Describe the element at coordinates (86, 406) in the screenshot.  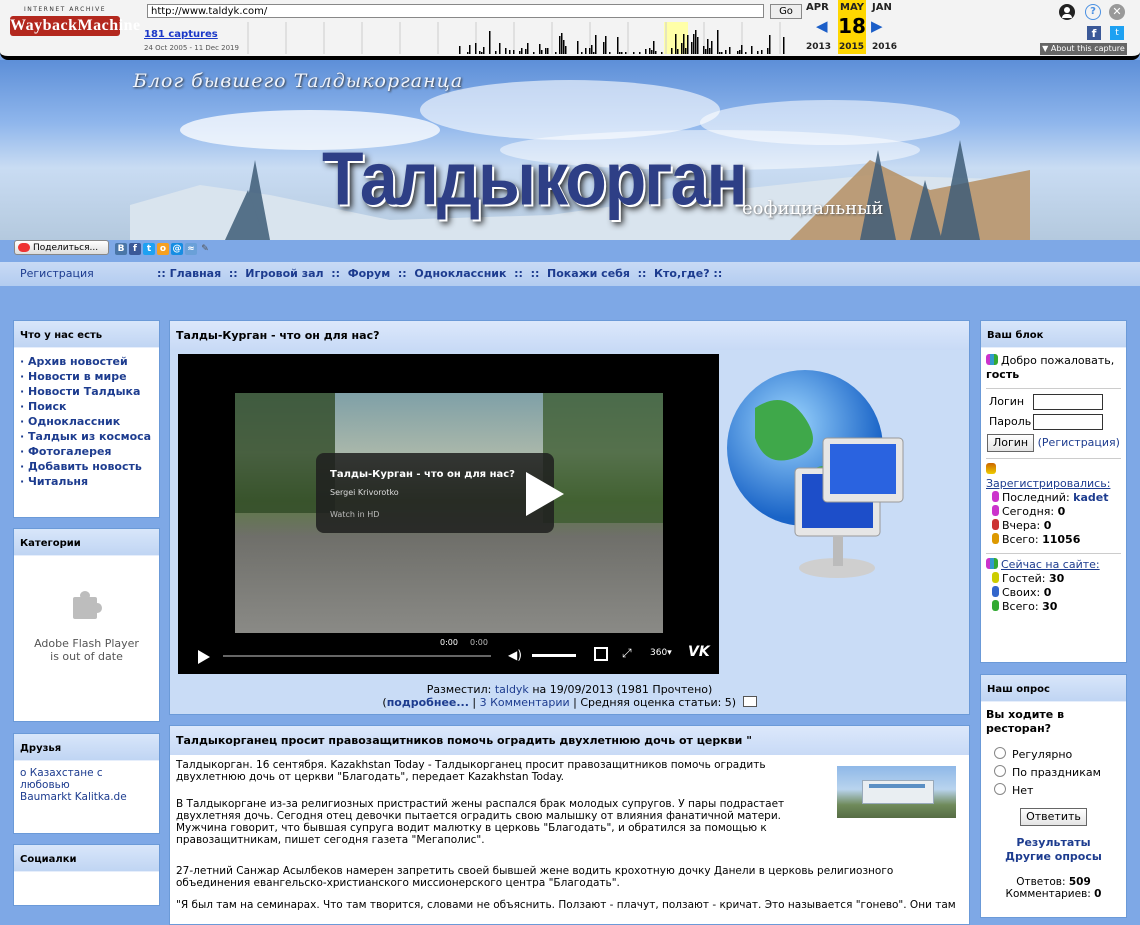
I see `menu-item: · Поиск` at that location.